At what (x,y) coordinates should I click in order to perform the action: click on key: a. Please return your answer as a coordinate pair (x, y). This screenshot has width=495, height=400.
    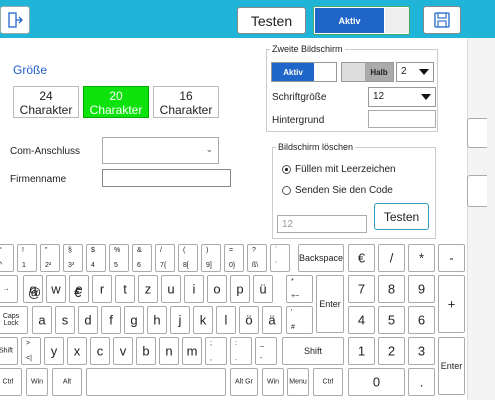
    Looking at the image, I should click on (42, 320).